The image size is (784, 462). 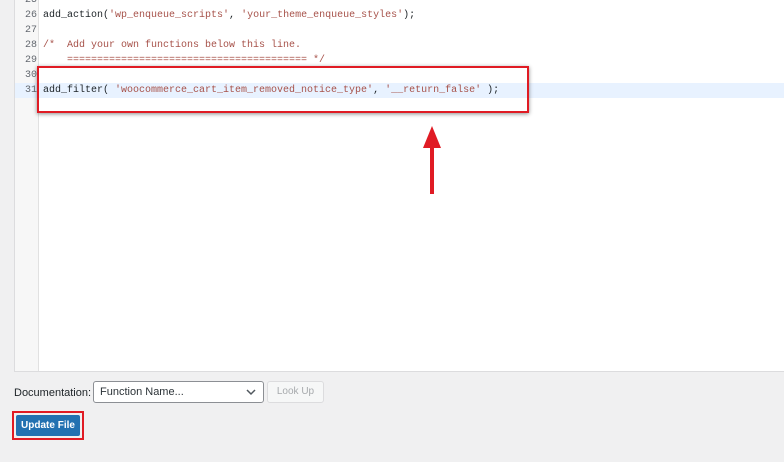 I want to click on string-token: 'your_theme_enqueue_styles', so click(x=322, y=15).